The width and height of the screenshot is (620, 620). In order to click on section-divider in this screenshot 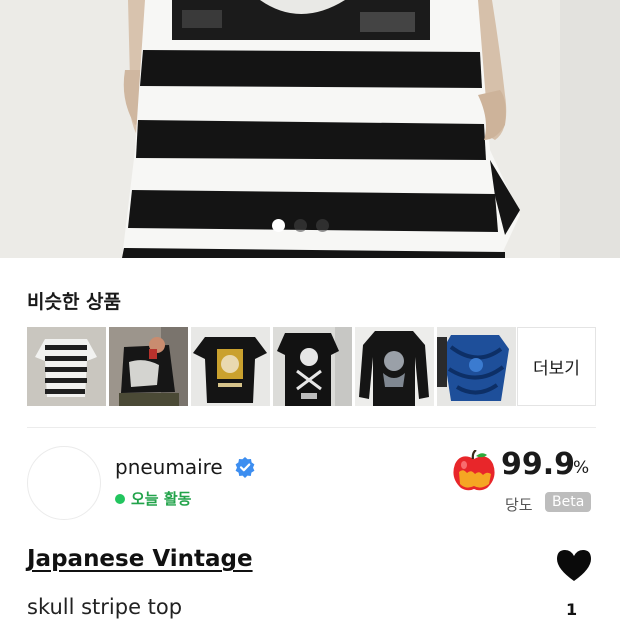, I will do `click(311, 427)`.